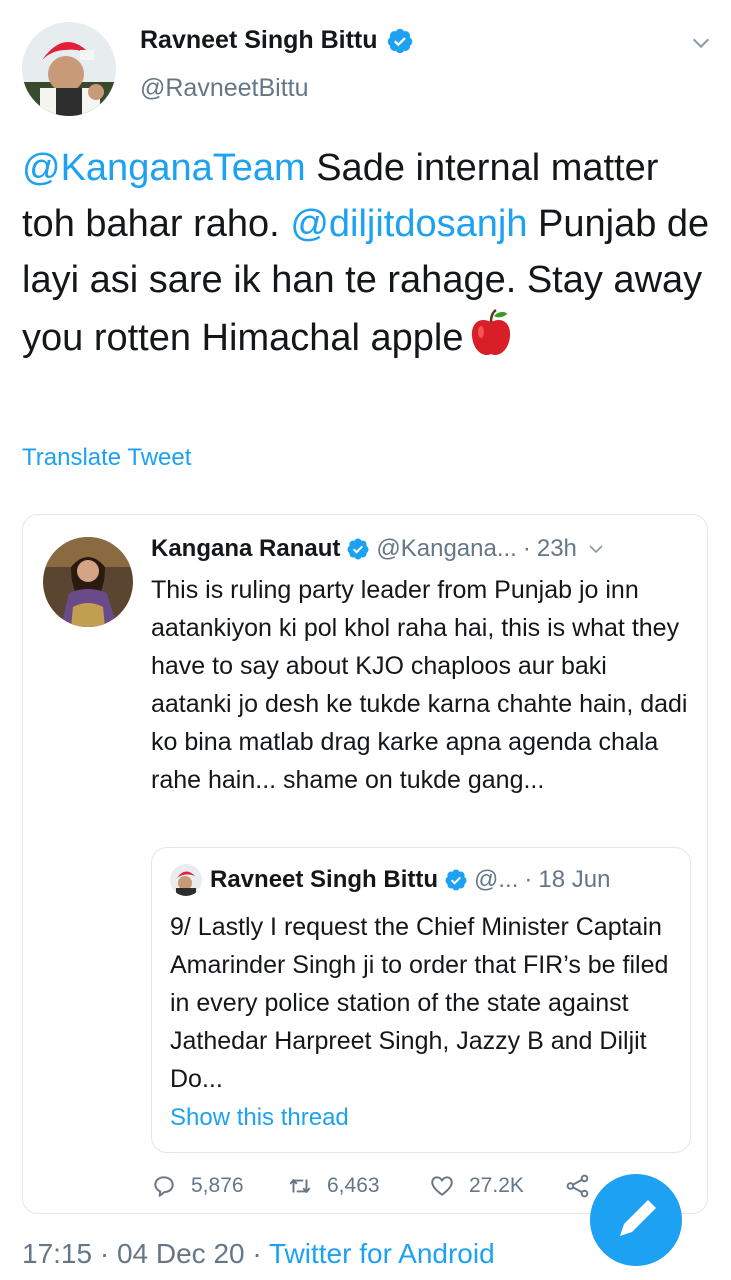  What do you see at coordinates (217, 1185) in the screenshot?
I see `reply-count: 5,876` at bounding box center [217, 1185].